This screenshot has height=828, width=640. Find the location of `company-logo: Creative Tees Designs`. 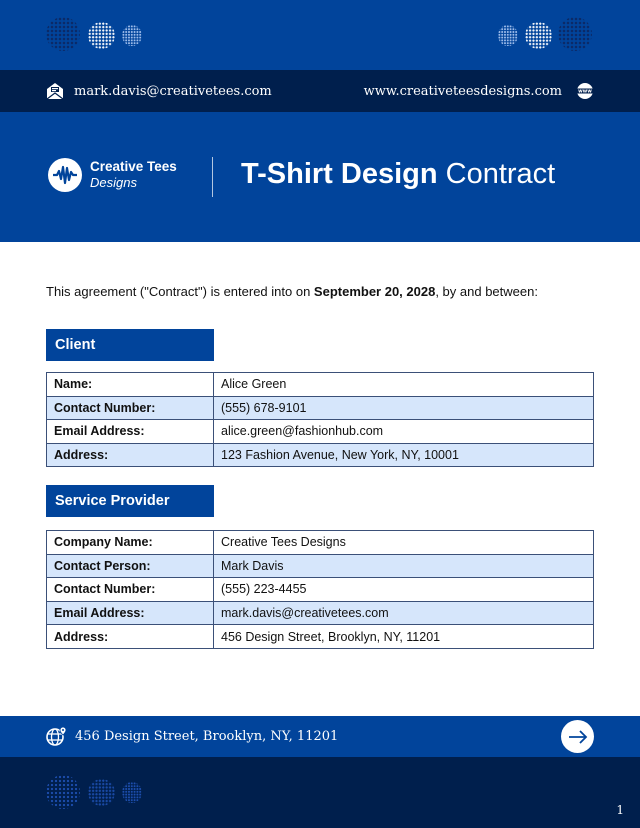

company-logo: Creative Tees Designs is located at coordinates (112, 175).